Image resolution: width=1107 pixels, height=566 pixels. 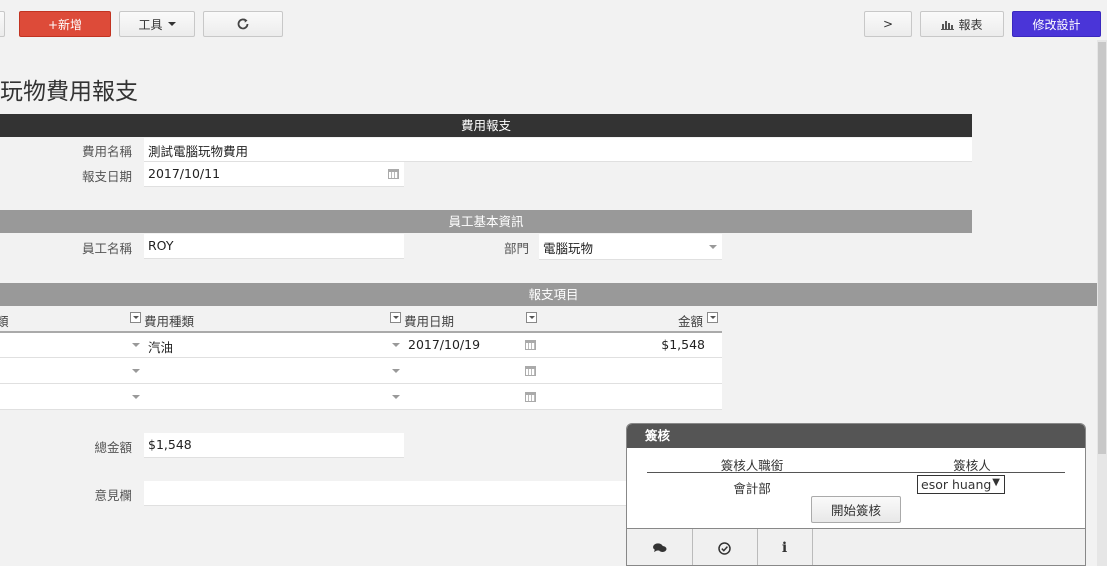 I want to click on items-table-header, so click(x=361, y=320).